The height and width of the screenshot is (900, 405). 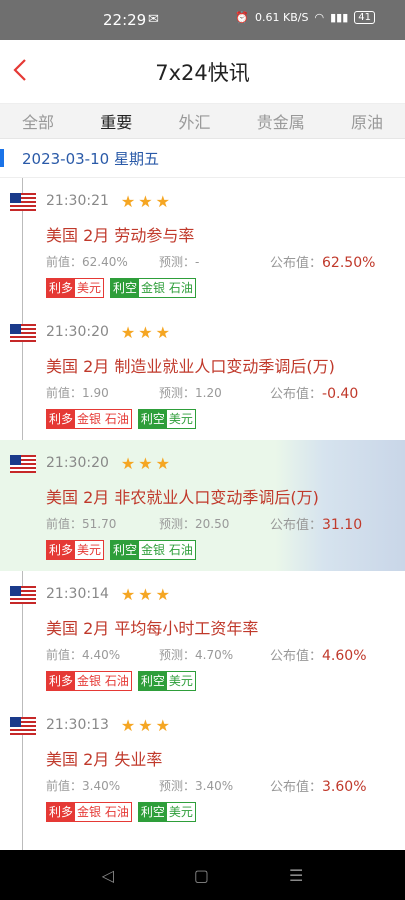 What do you see at coordinates (77, 594) in the screenshot?
I see `event-time: 21:30:14` at bounding box center [77, 594].